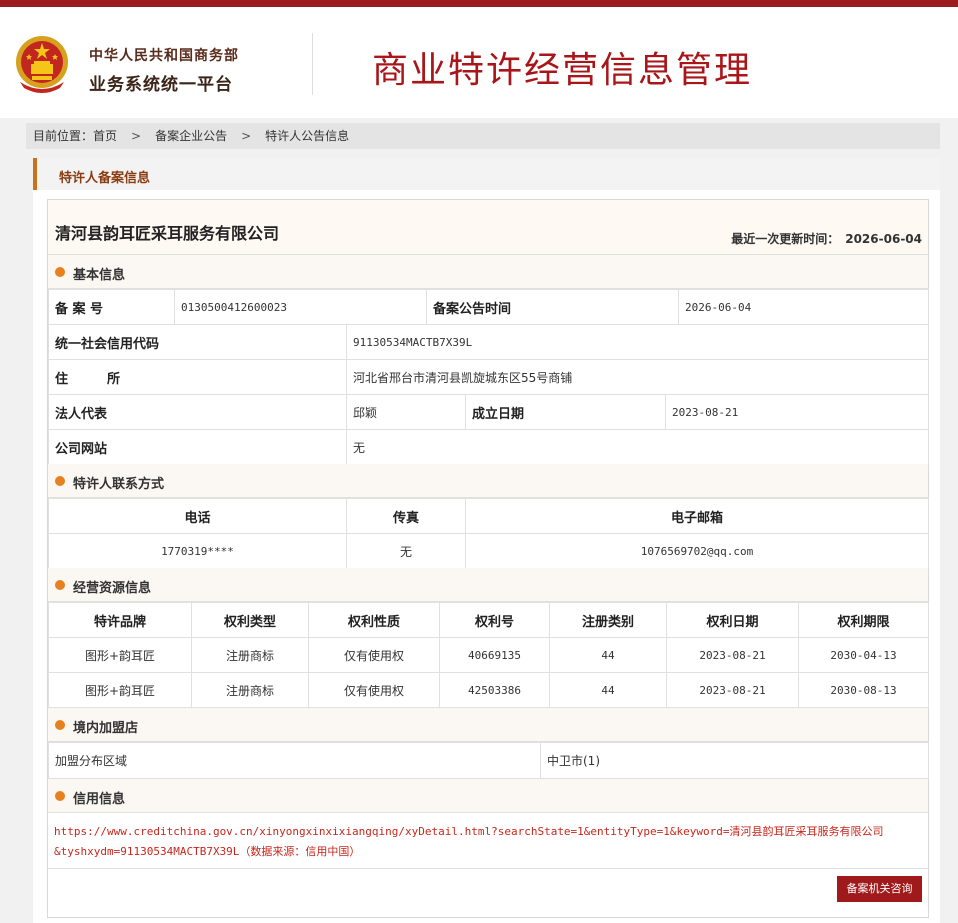 The image size is (958, 923). Describe the element at coordinates (697, 516) in the screenshot. I see `email-header: 电子邮箱` at that location.